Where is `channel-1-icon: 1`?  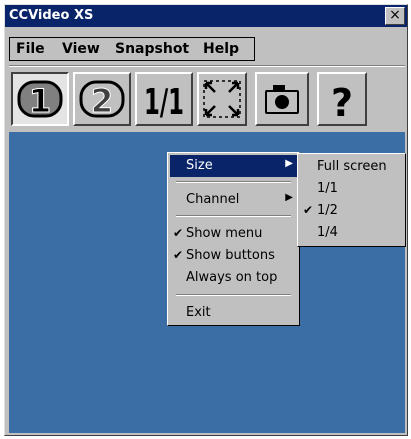 channel-1-icon: 1 is located at coordinates (40, 100).